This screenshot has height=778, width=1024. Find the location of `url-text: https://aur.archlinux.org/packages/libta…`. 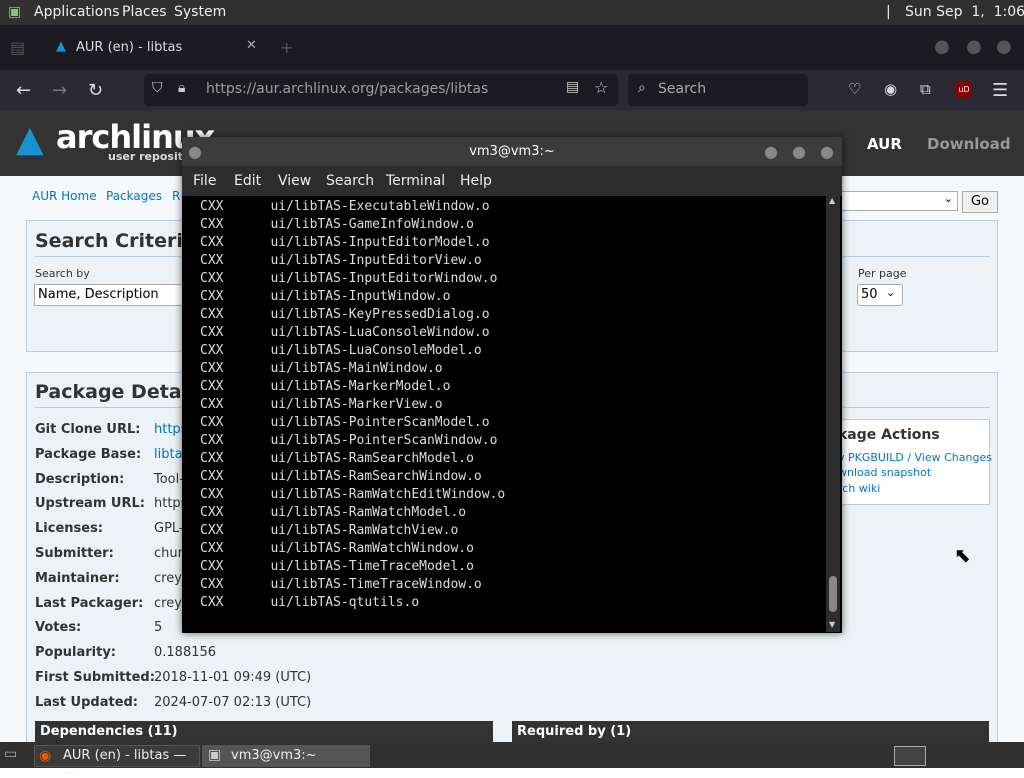

url-text: https://aur.archlinux.org/packages/libta… is located at coordinates (347, 89).